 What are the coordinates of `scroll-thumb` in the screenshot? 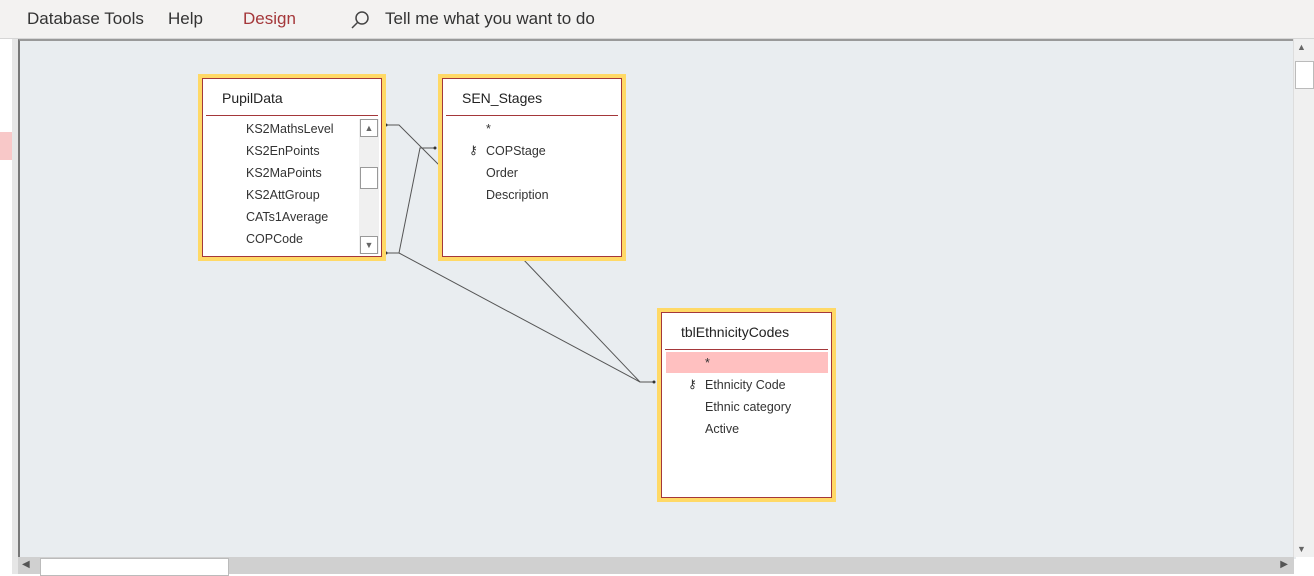 It's located at (369, 178).